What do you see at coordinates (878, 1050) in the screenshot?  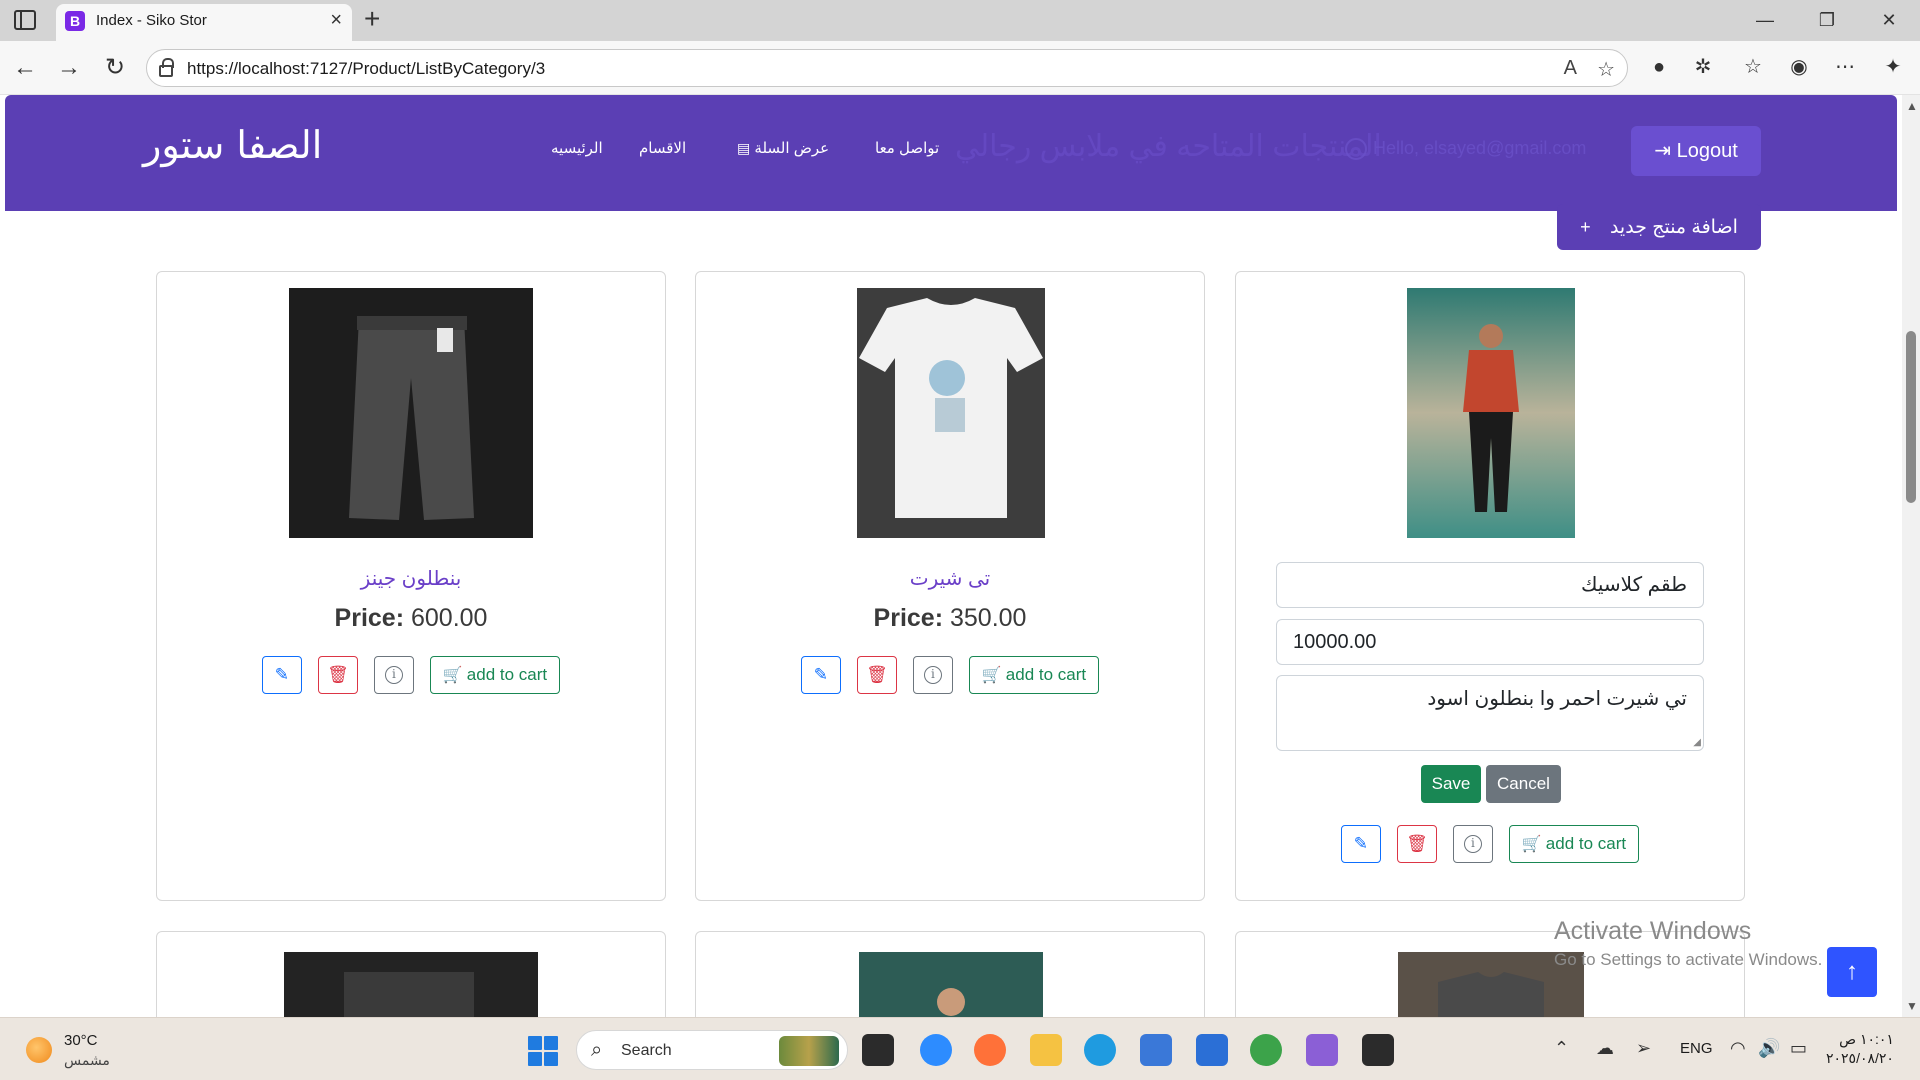 I see `task-view-icon` at bounding box center [878, 1050].